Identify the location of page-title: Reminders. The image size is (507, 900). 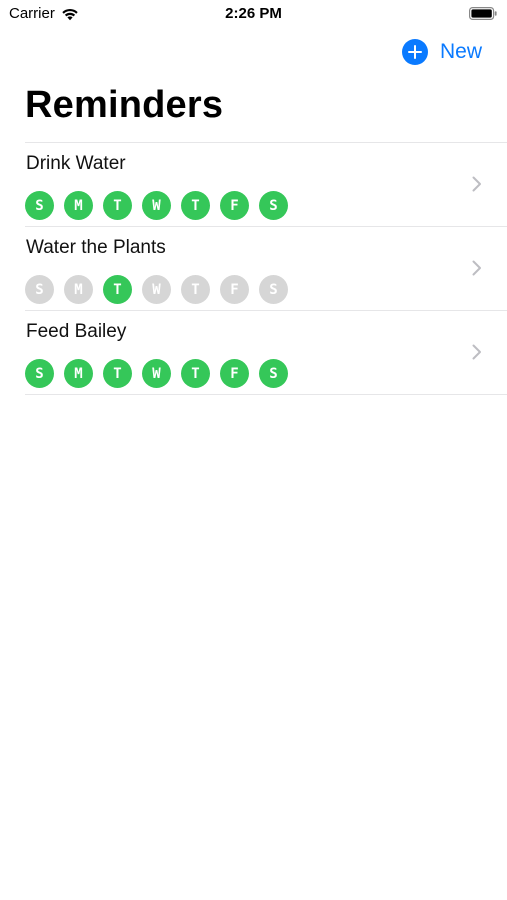
(124, 105).